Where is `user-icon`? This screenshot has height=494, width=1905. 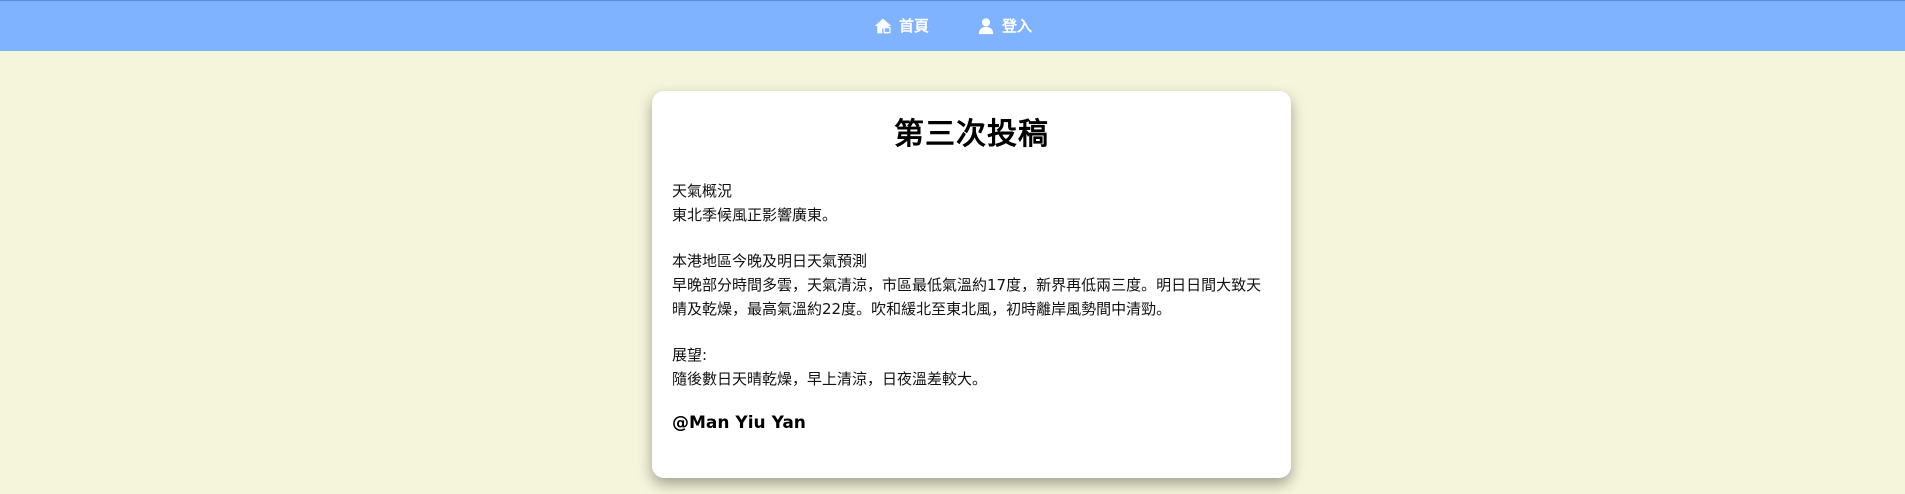
user-icon is located at coordinates (986, 25).